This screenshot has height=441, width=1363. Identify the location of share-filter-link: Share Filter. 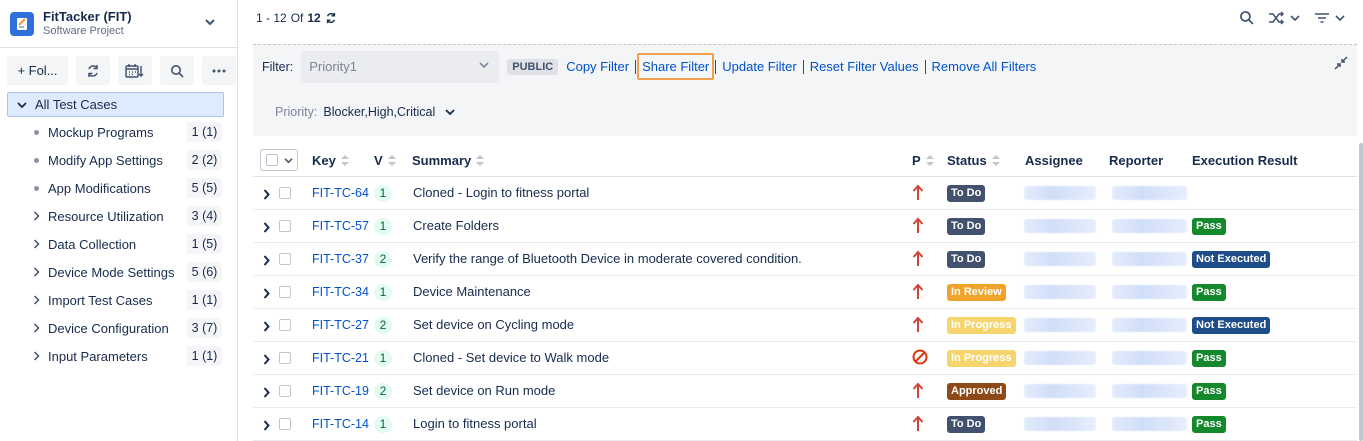
(676, 66).